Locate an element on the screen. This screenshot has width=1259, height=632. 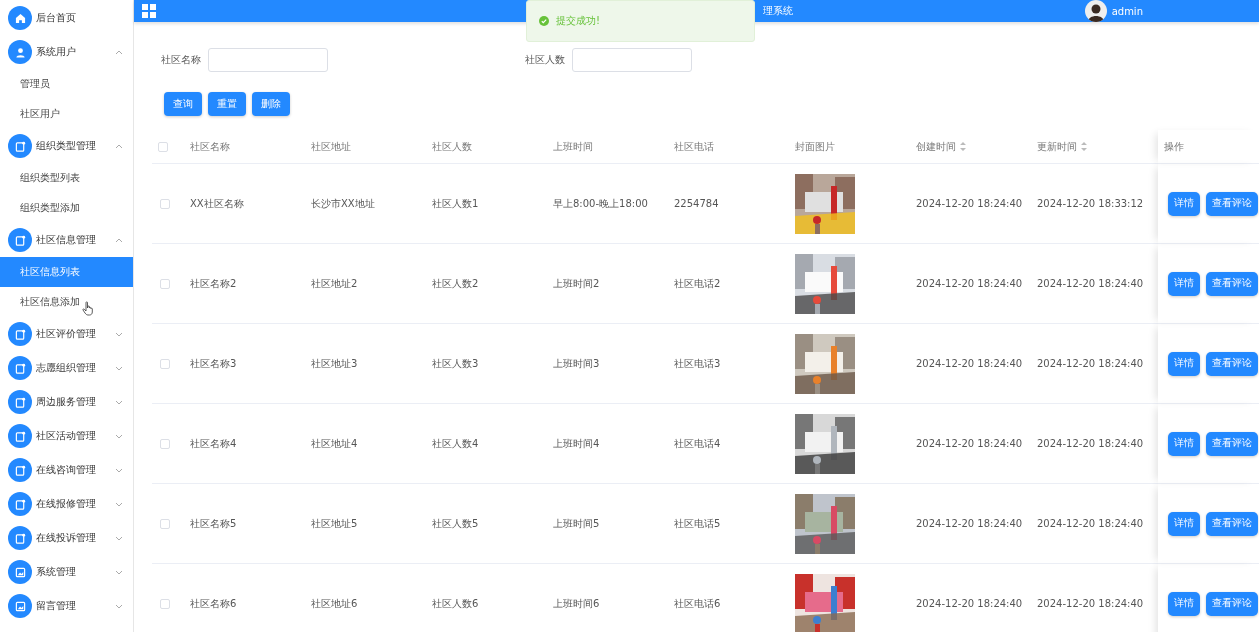
column-header: 创建时间 is located at coordinates (936, 146).